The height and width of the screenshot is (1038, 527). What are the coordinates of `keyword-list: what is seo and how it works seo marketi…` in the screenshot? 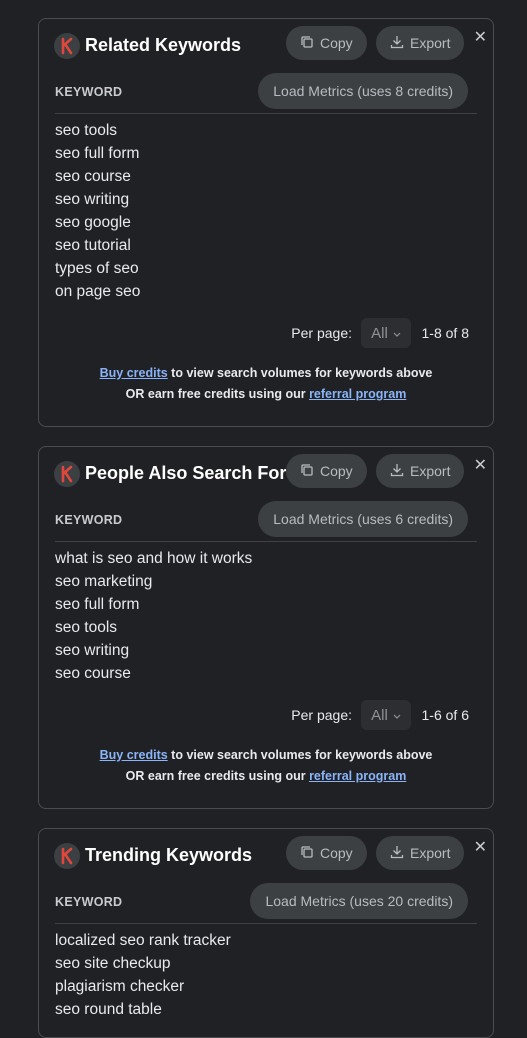 It's located at (266, 613).